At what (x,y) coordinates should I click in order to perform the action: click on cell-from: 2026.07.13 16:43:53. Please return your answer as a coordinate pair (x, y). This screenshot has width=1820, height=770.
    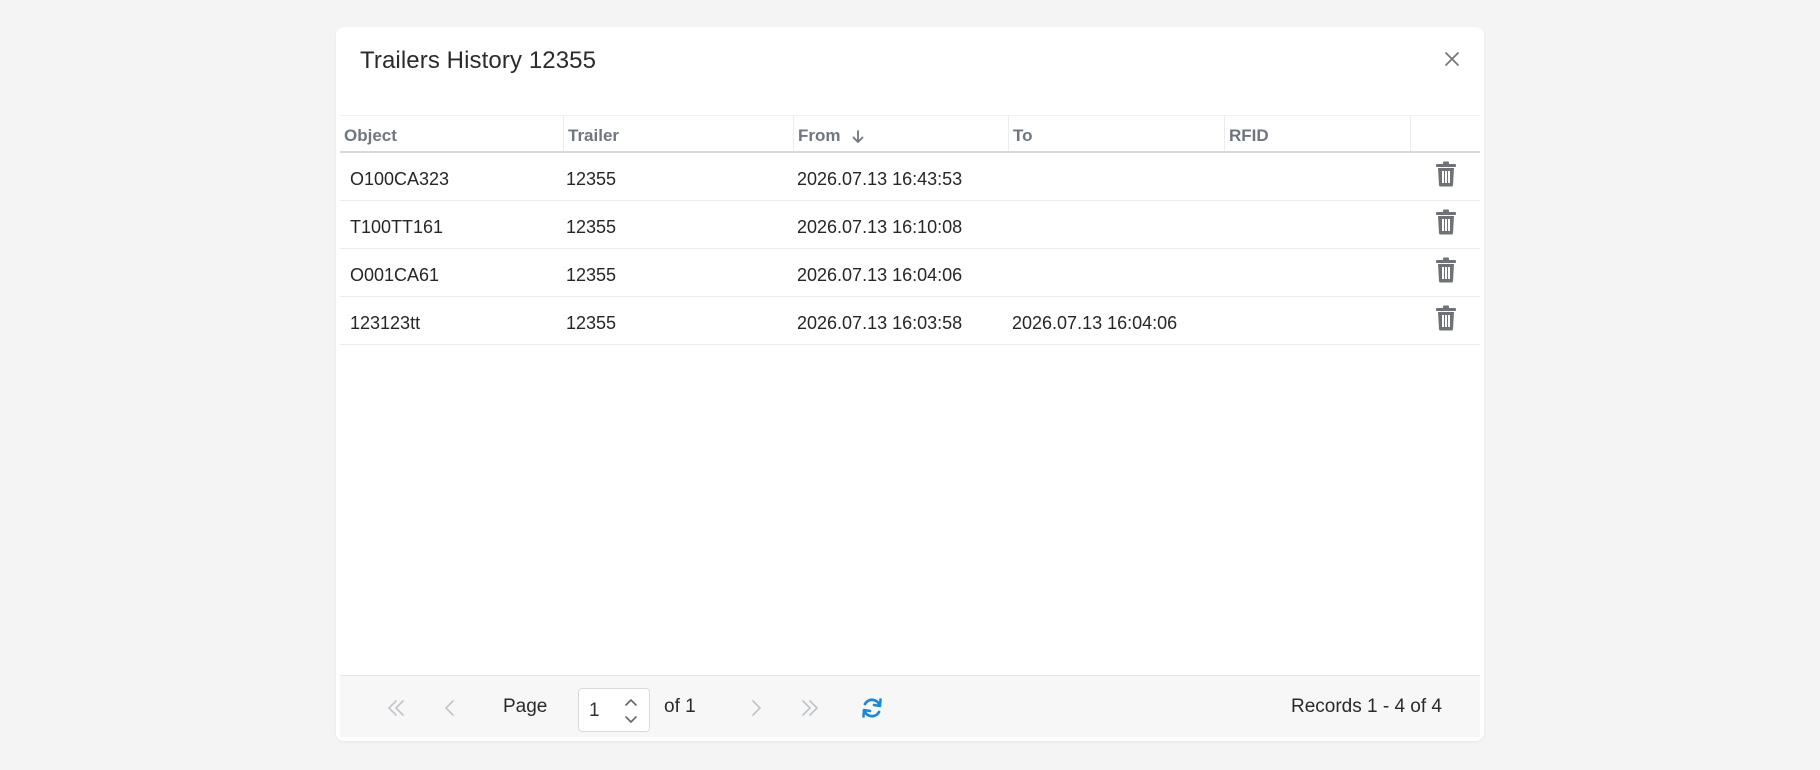
    Looking at the image, I should click on (880, 179).